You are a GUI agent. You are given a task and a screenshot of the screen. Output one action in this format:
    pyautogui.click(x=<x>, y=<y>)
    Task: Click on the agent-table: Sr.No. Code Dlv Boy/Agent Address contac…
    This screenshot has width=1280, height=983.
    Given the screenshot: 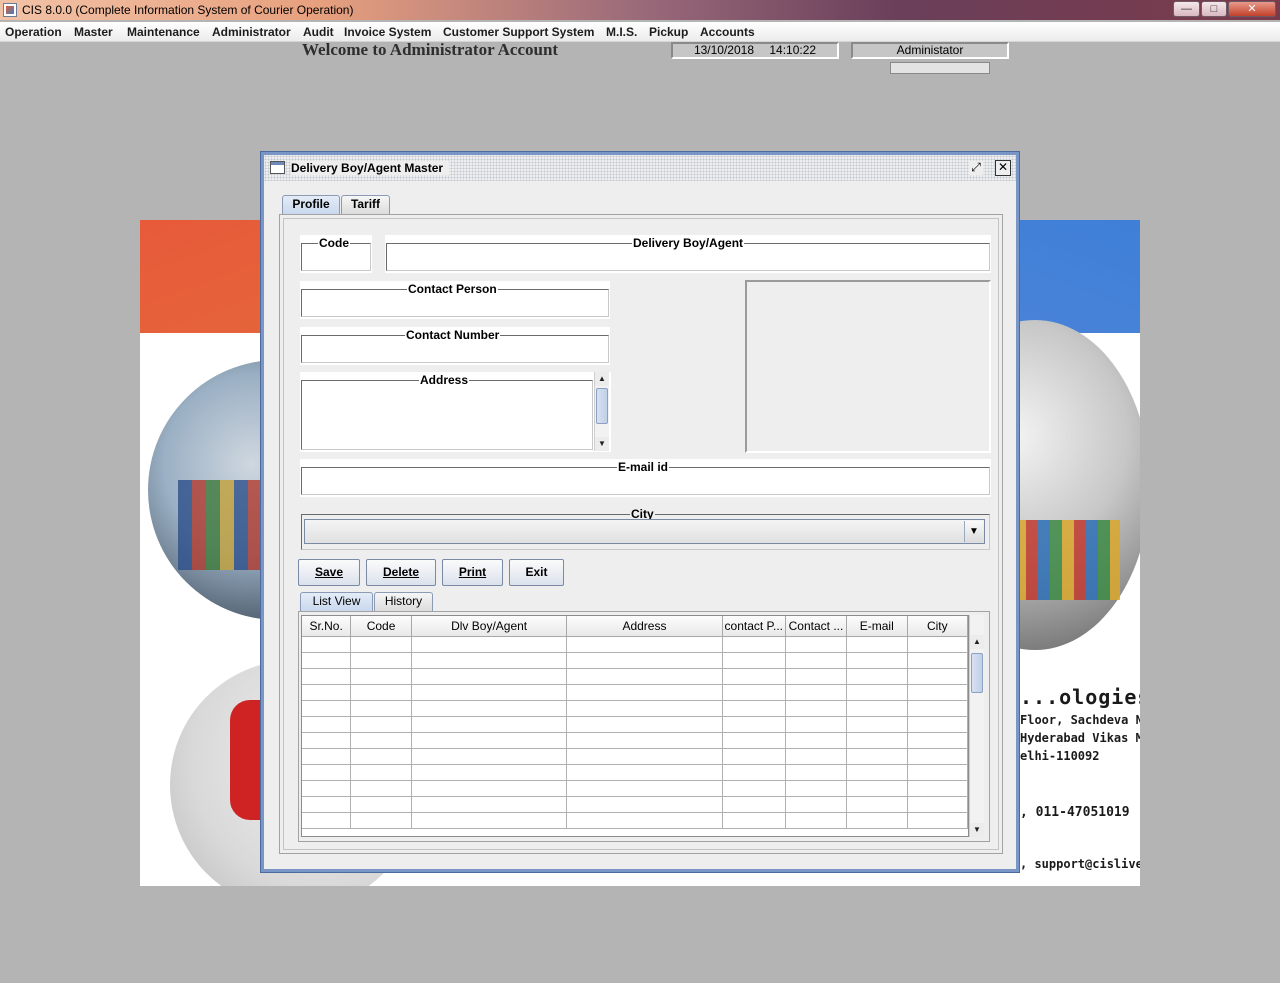 What is the action you would take?
    pyautogui.click(x=635, y=726)
    